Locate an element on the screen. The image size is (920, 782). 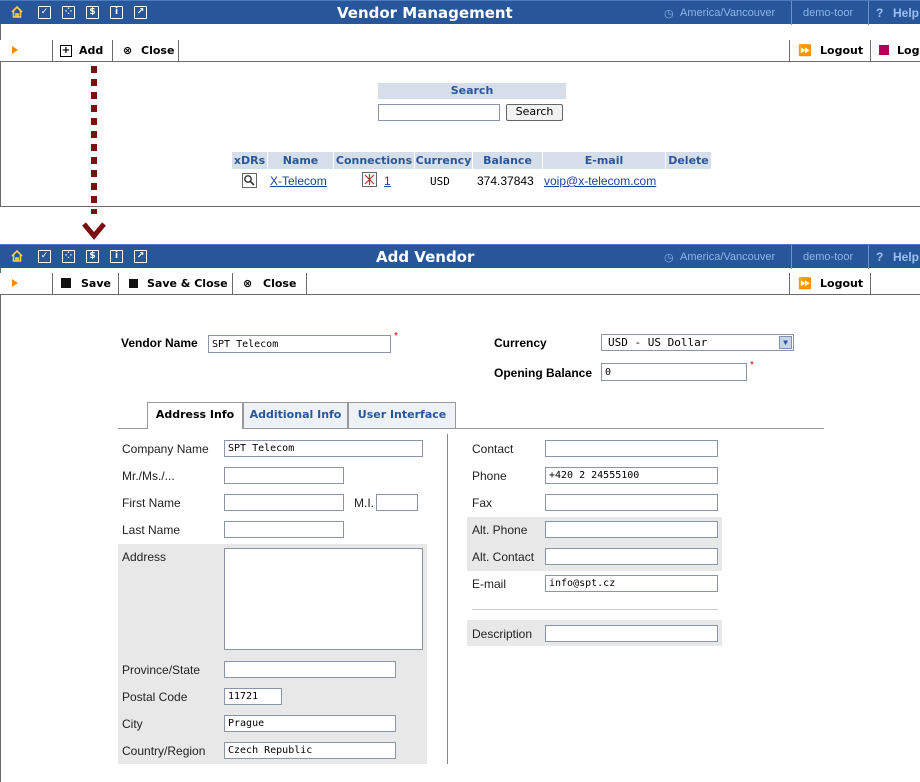
last-name-input is located at coordinates (284, 529).